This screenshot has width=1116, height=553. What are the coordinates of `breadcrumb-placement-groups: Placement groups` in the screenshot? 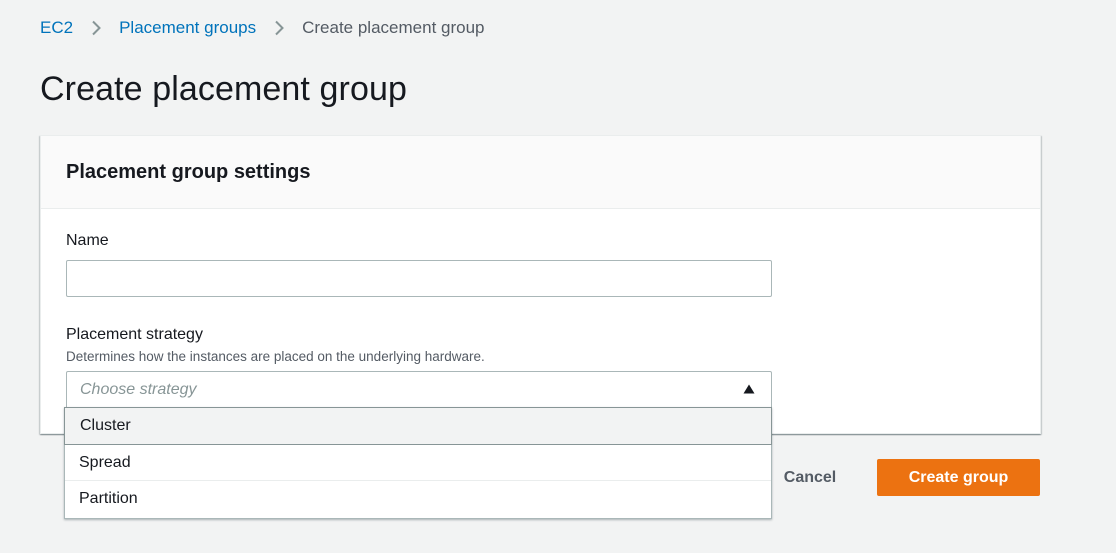 It's located at (187, 28).